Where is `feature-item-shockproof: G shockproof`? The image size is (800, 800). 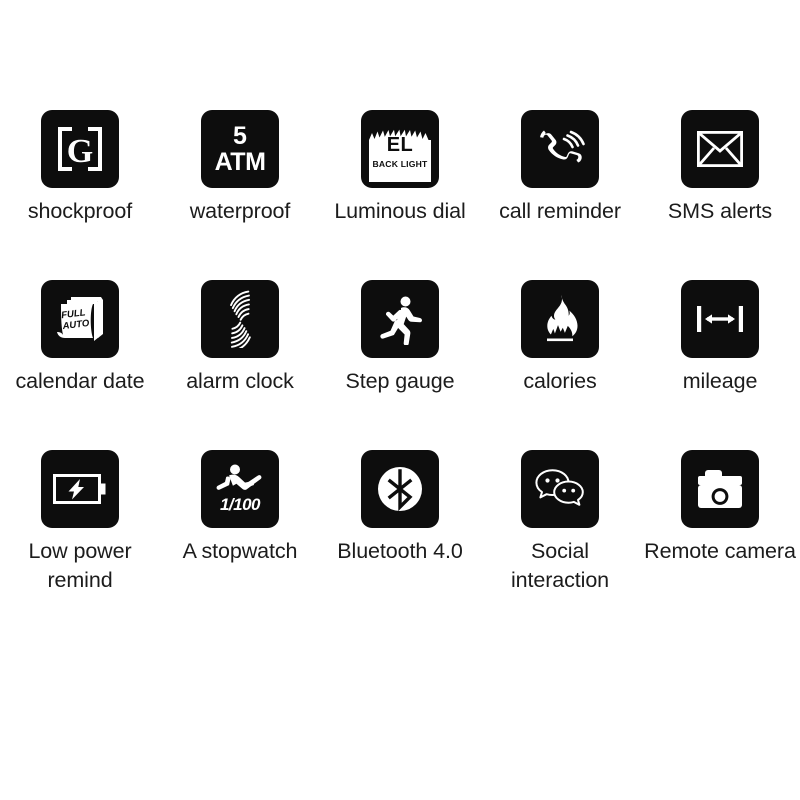 feature-item-shockproof: G shockproof is located at coordinates (80, 195).